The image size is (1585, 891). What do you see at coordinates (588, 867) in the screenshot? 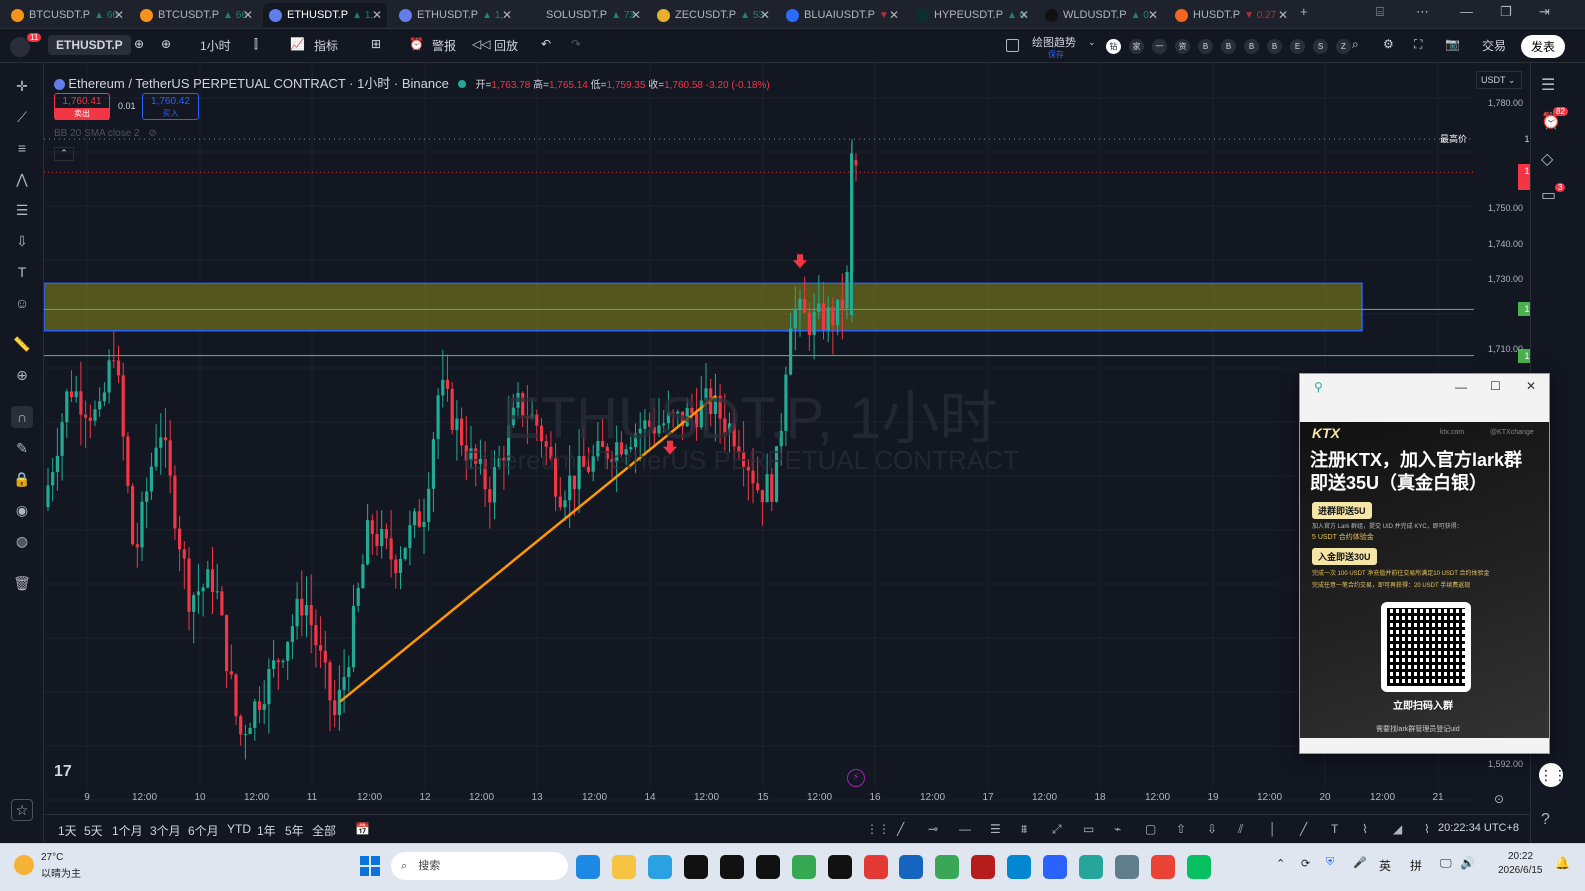
I see `edge-app-icon` at bounding box center [588, 867].